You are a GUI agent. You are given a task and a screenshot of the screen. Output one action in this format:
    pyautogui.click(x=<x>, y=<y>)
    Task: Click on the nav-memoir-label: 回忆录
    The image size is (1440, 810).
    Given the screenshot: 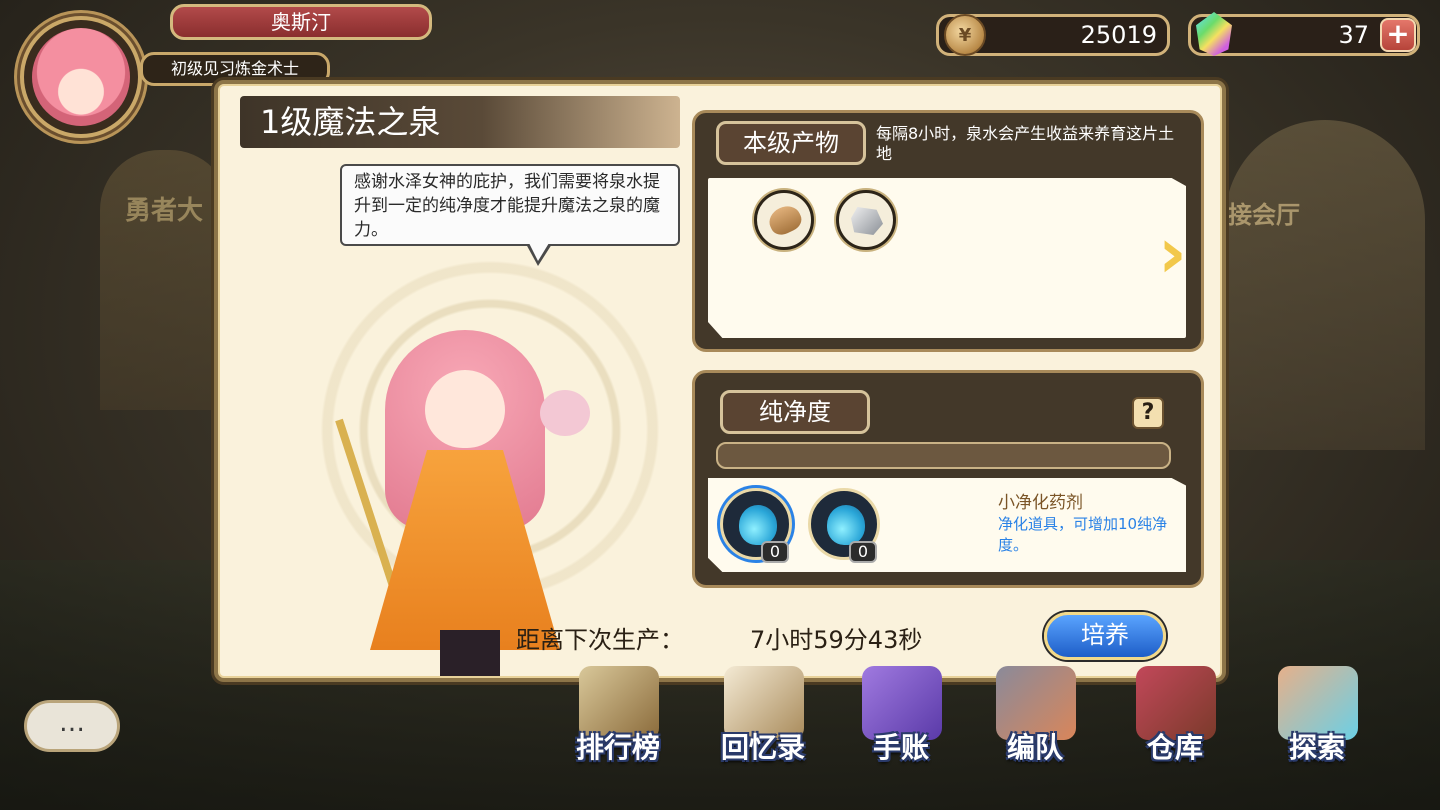 What is the action you would take?
    pyautogui.click(x=762, y=747)
    